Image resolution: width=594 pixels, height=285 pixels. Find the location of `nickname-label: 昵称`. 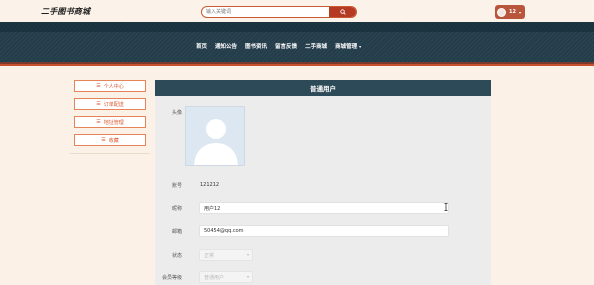

nickname-label: 昵称 is located at coordinates (176, 209).